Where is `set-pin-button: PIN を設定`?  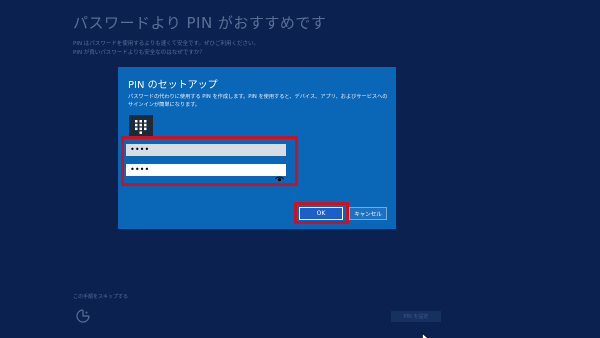 set-pin-button: PIN を設定 is located at coordinates (416, 316).